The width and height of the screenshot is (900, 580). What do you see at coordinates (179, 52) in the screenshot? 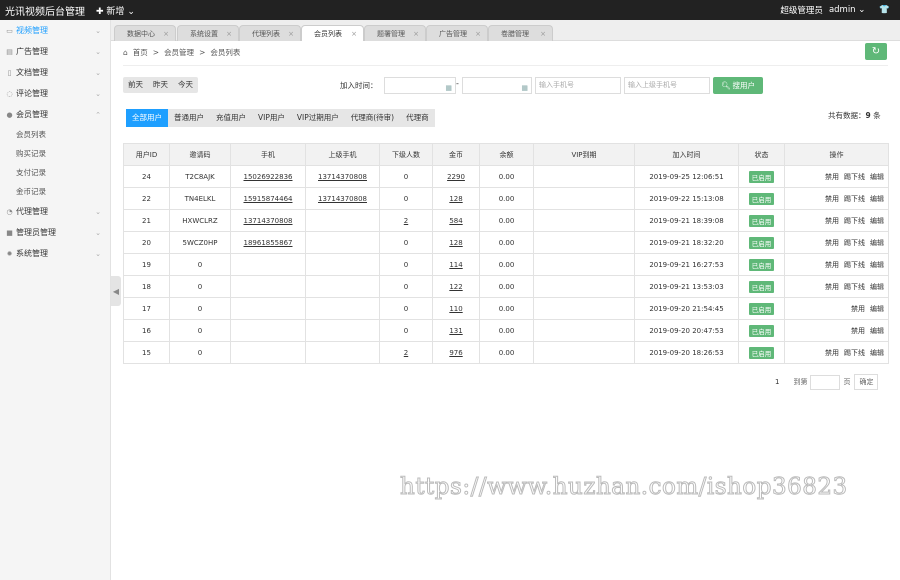
I see `breadcrumb-members: 会员管理` at bounding box center [179, 52].